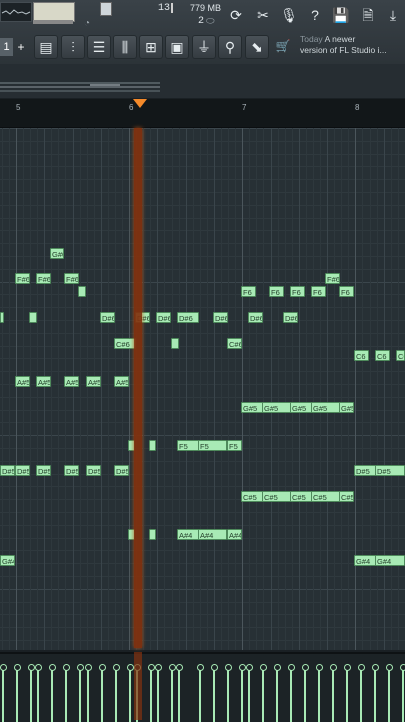 This screenshot has height=722, width=405. I want to click on cut-tools-icon: ✂, so click(263, 15).